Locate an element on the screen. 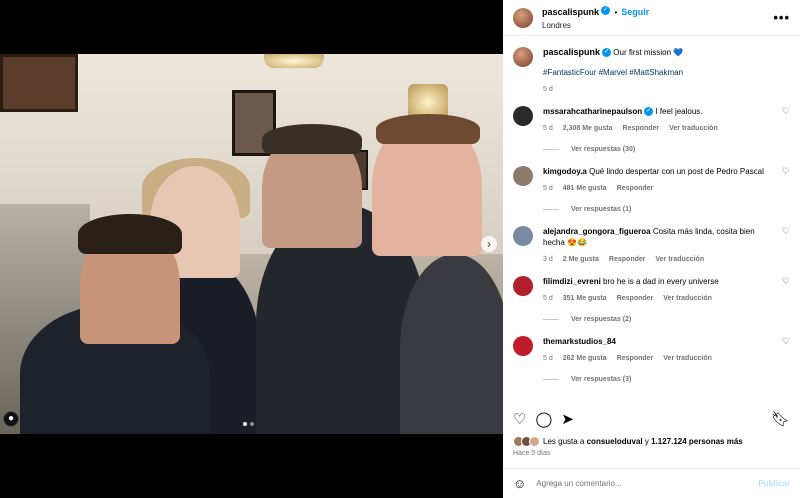 Image resolution: width=800 pixels, height=498 pixels. comment-icon: ◯ is located at coordinates (543, 419).